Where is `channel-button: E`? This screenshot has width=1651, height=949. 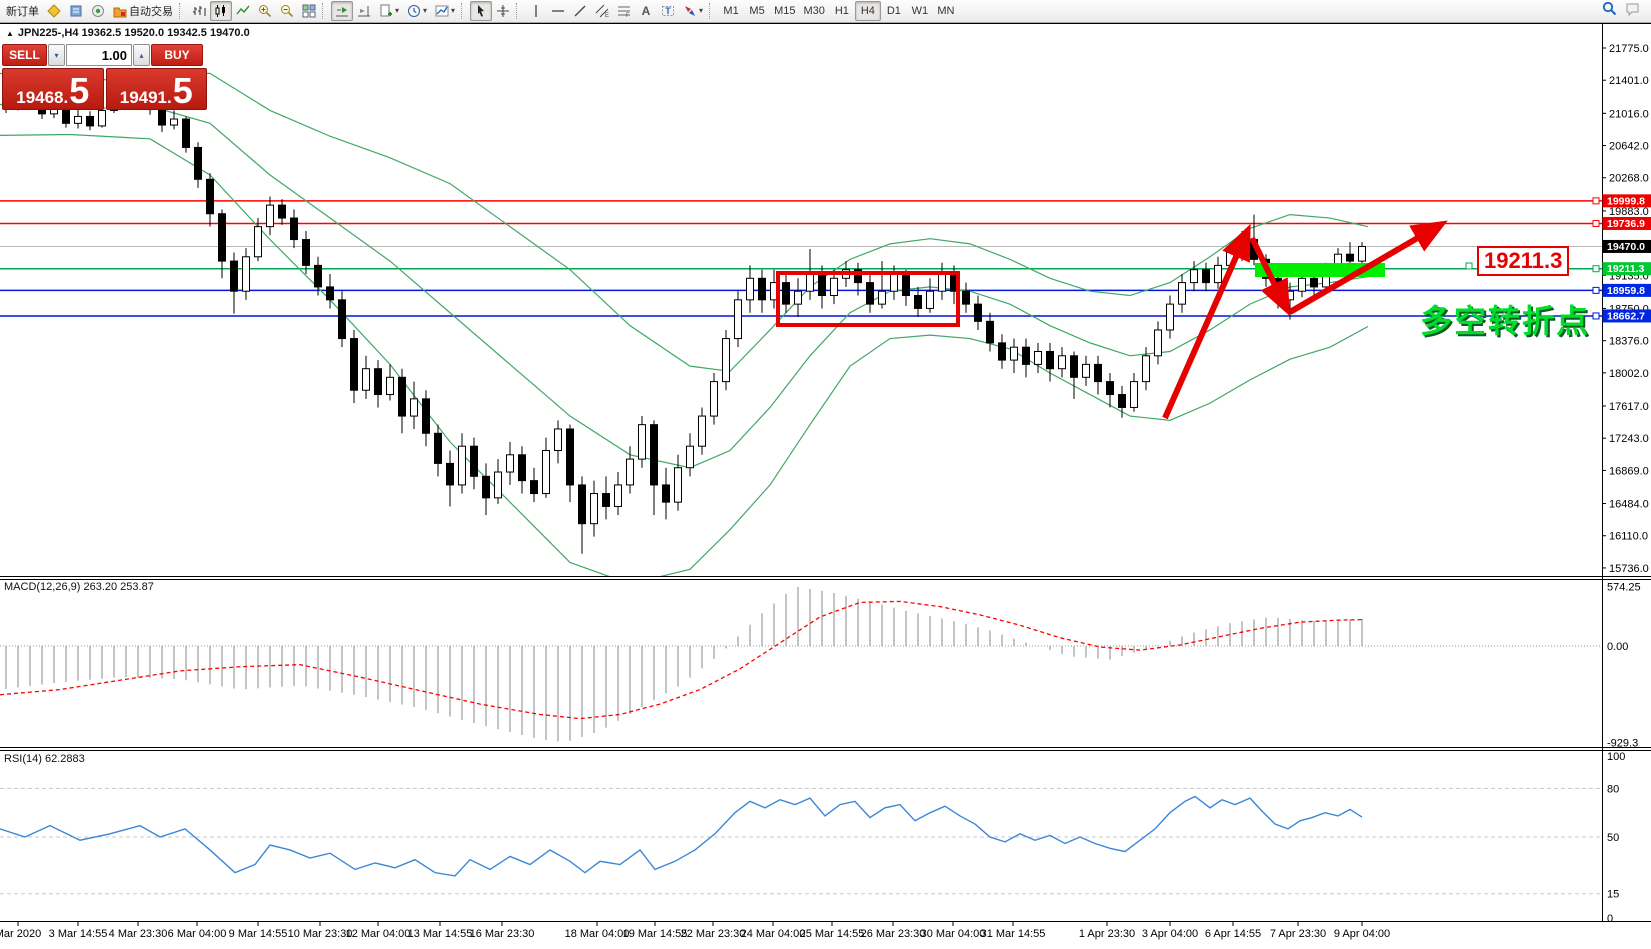
channel-button: E is located at coordinates (602, 11).